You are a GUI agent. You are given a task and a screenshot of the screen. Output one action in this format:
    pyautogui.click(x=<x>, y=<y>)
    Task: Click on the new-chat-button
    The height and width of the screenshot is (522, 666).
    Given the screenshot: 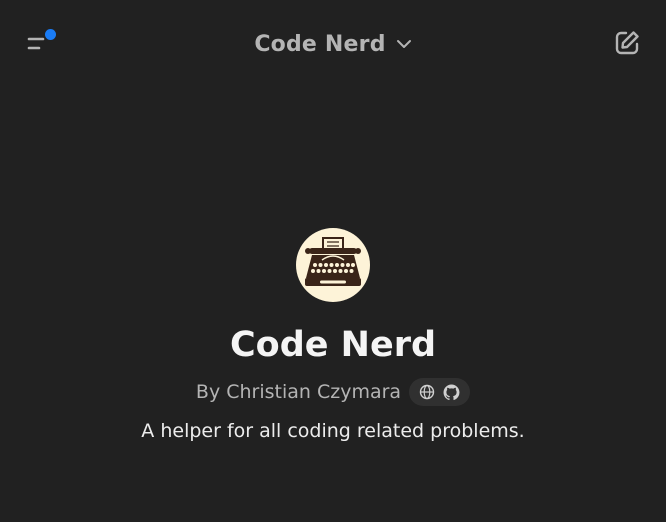 What is the action you would take?
    pyautogui.click(x=627, y=44)
    